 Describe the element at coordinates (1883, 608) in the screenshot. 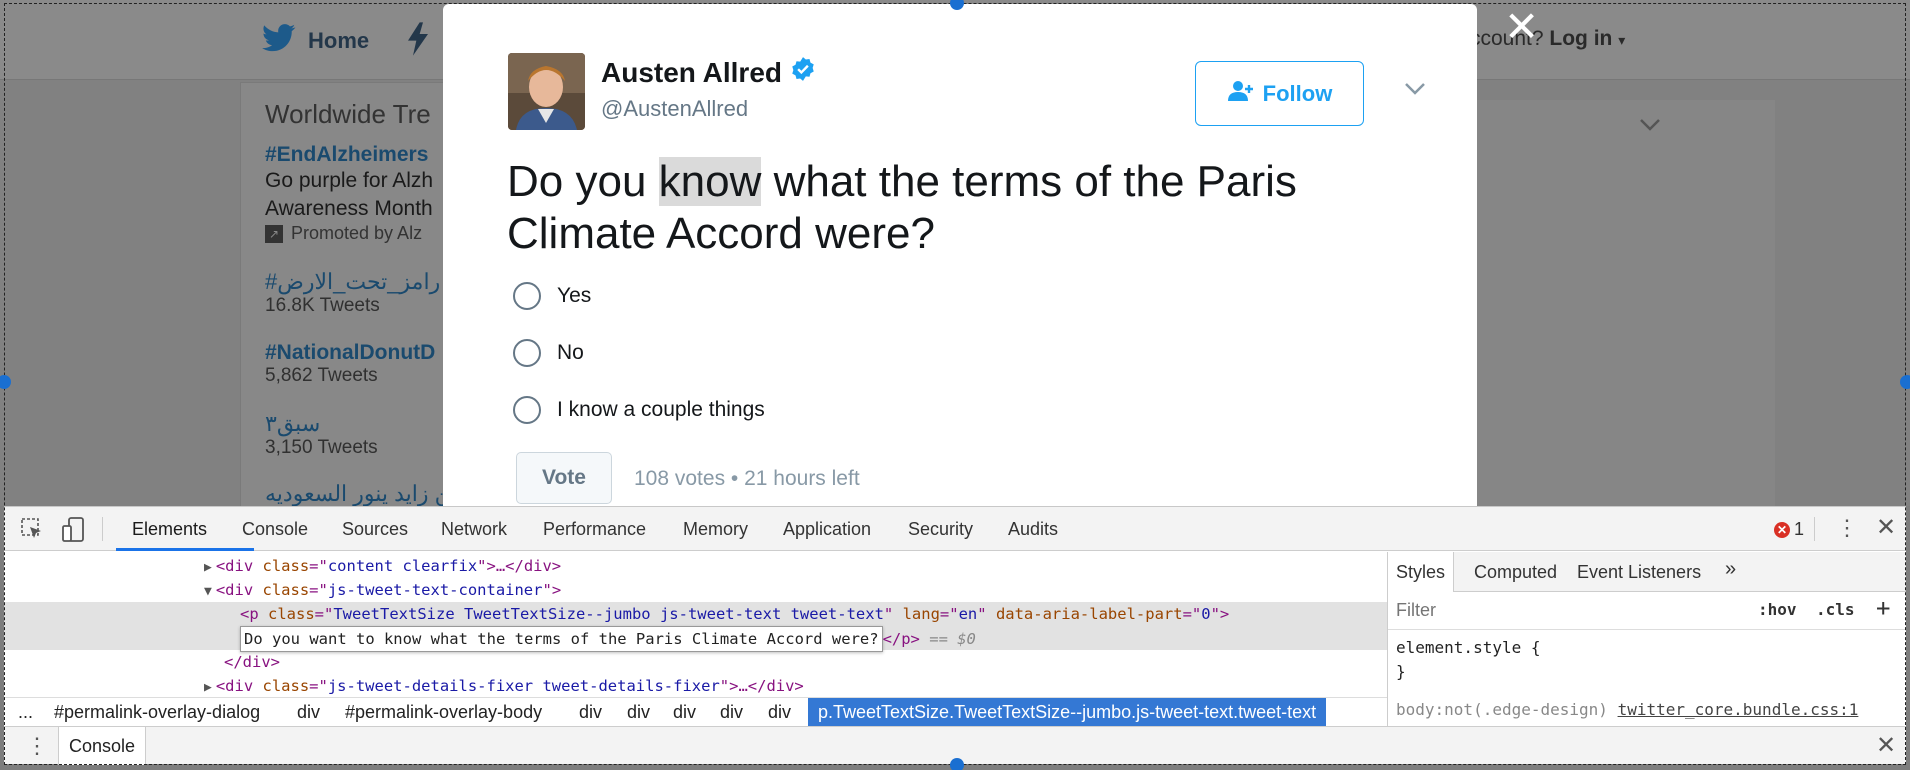

I see `add-rule-icon: +` at that location.